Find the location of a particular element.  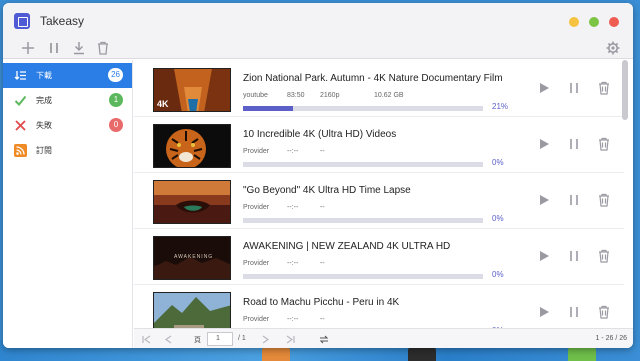

last-page-button is located at coordinates (290, 339).